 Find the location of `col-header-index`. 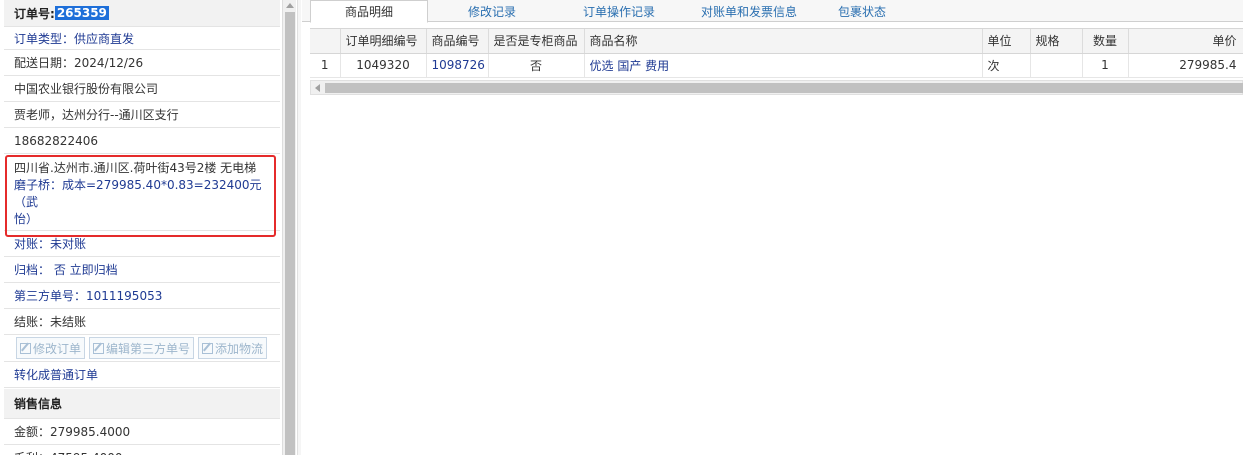

col-header-index is located at coordinates (325, 41).